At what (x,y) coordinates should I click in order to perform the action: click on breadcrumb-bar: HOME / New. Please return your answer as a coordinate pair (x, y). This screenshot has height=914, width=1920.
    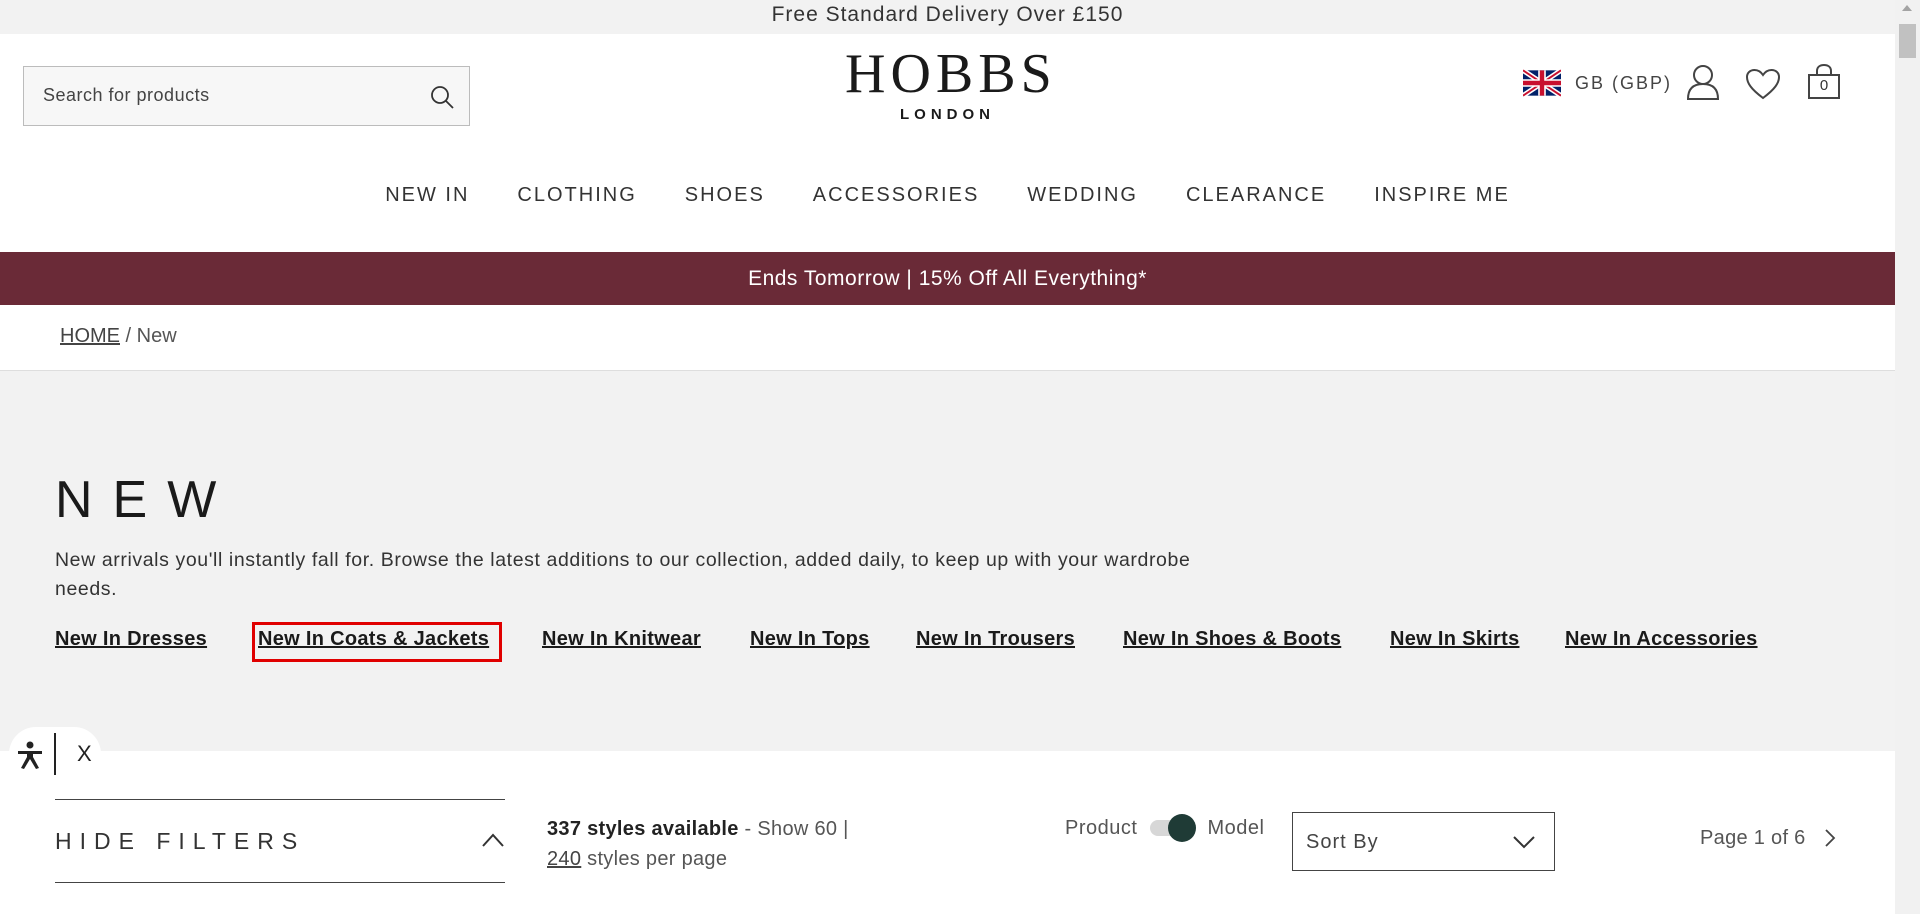
    Looking at the image, I should click on (947, 338).